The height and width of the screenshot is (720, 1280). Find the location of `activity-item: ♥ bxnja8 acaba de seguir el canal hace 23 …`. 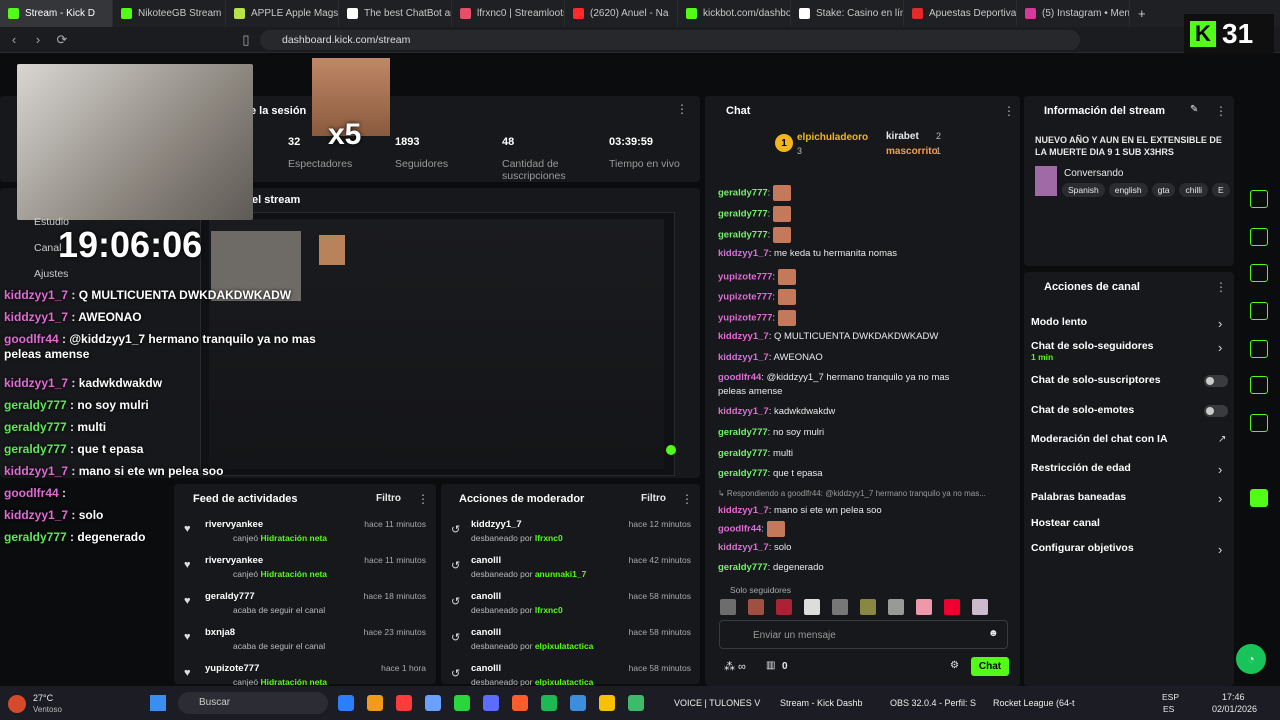

activity-item: ♥ bxnja8 acaba de seguir el canal hace 23 … is located at coordinates (305, 642).